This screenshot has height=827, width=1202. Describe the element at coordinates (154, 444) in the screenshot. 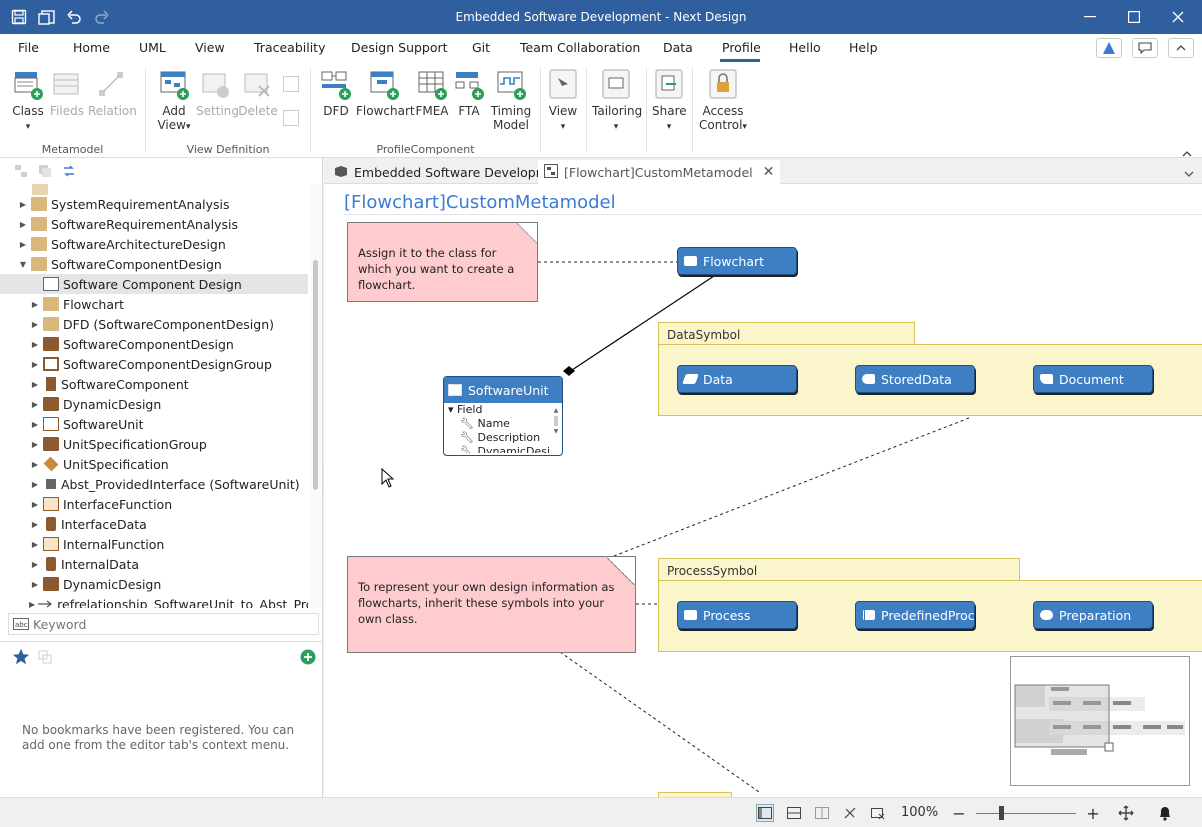

I see `tree-item: ▶ UnitSpecificationGroup` at that location.